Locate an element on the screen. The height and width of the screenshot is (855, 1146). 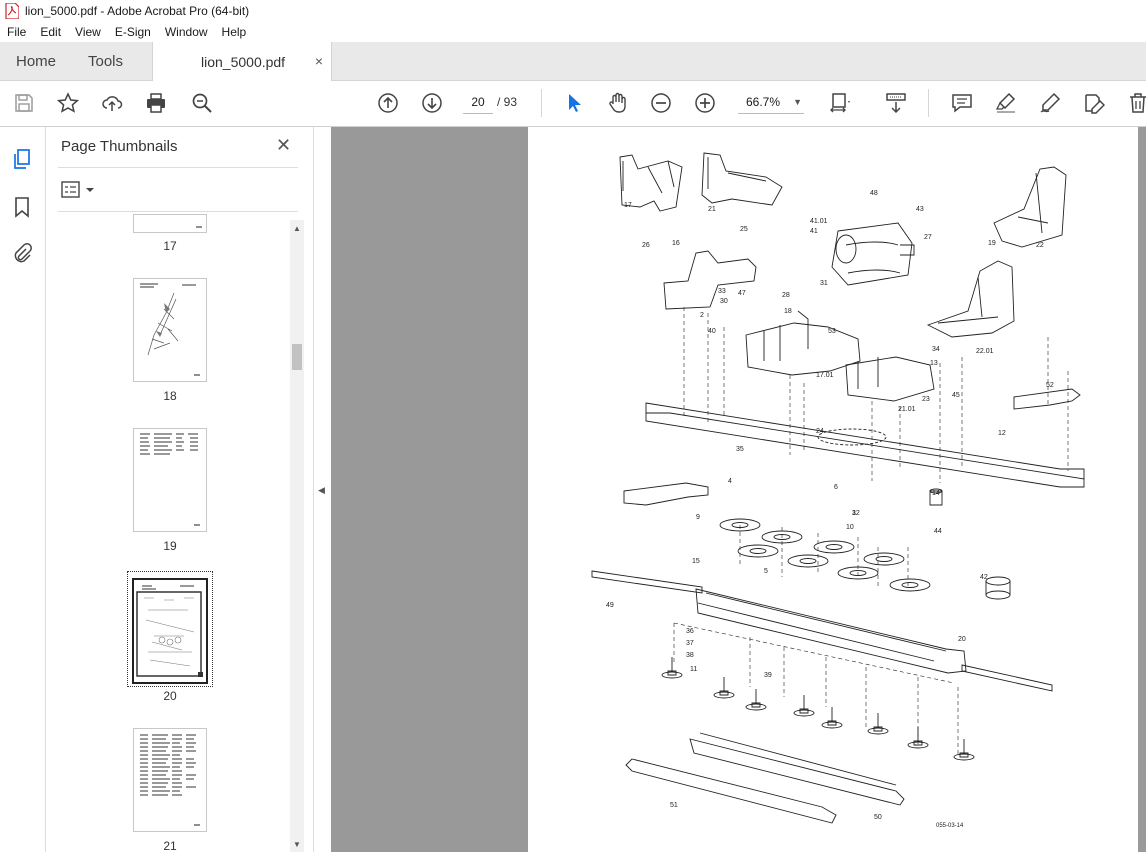
menu-edit: Edit is located at coordinates (50, 32).